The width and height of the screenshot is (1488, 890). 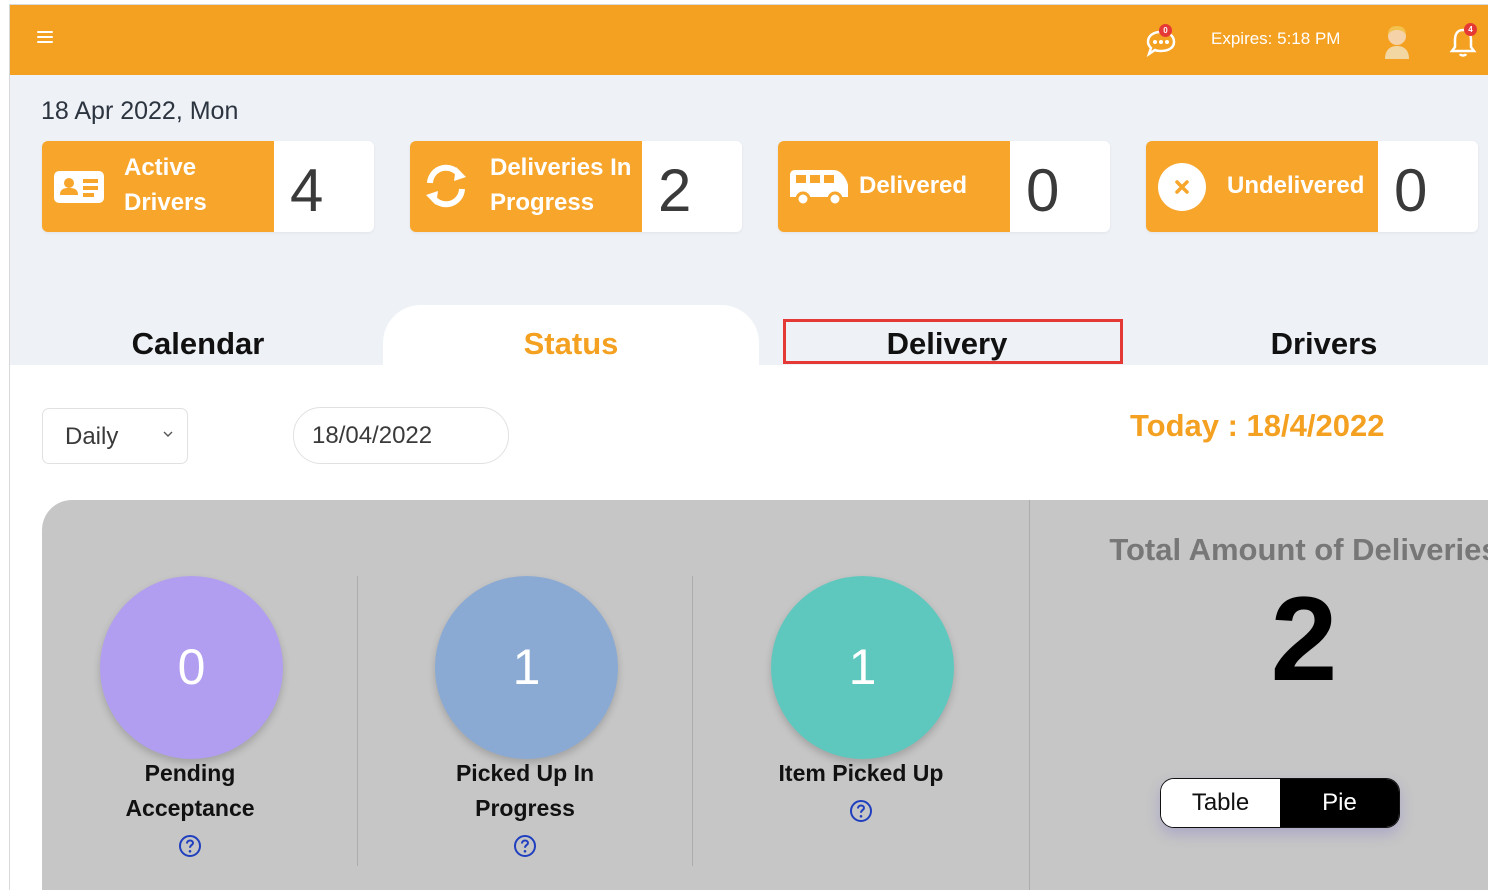 What do you see at coordinates (45, 38) in the screenshot?
I see `menu-icon` at bounding box center [45, 38].